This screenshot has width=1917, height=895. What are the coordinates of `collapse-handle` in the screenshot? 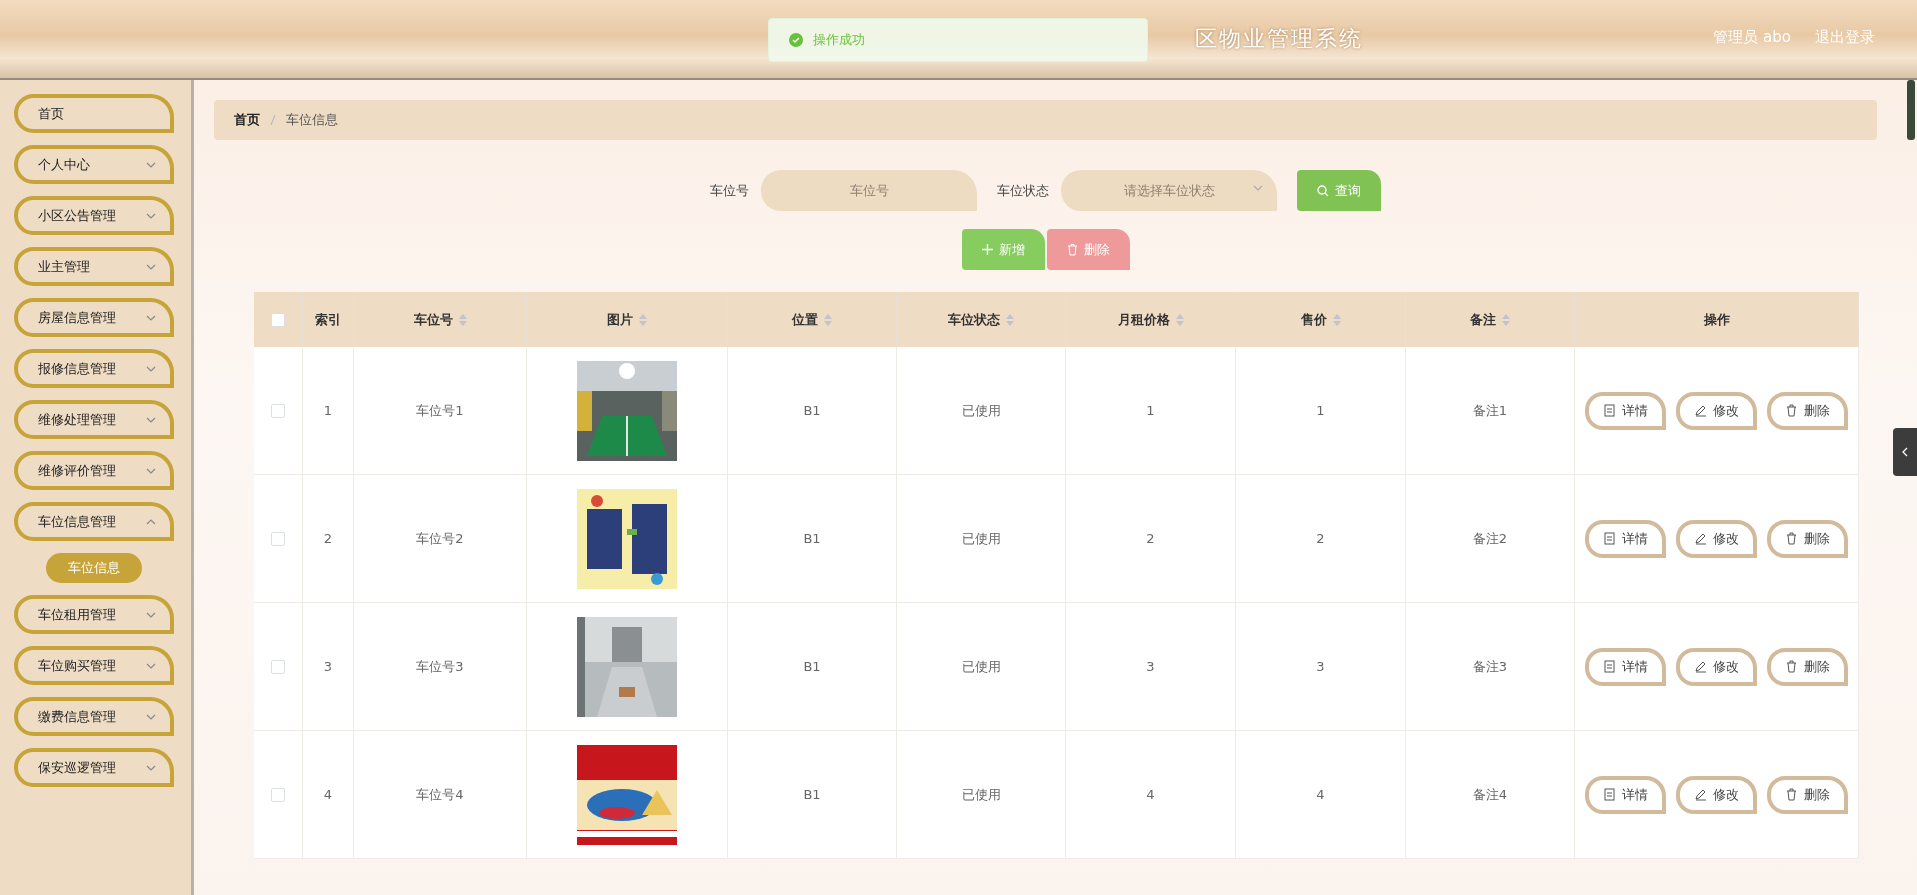 It's located at (1905, 452).